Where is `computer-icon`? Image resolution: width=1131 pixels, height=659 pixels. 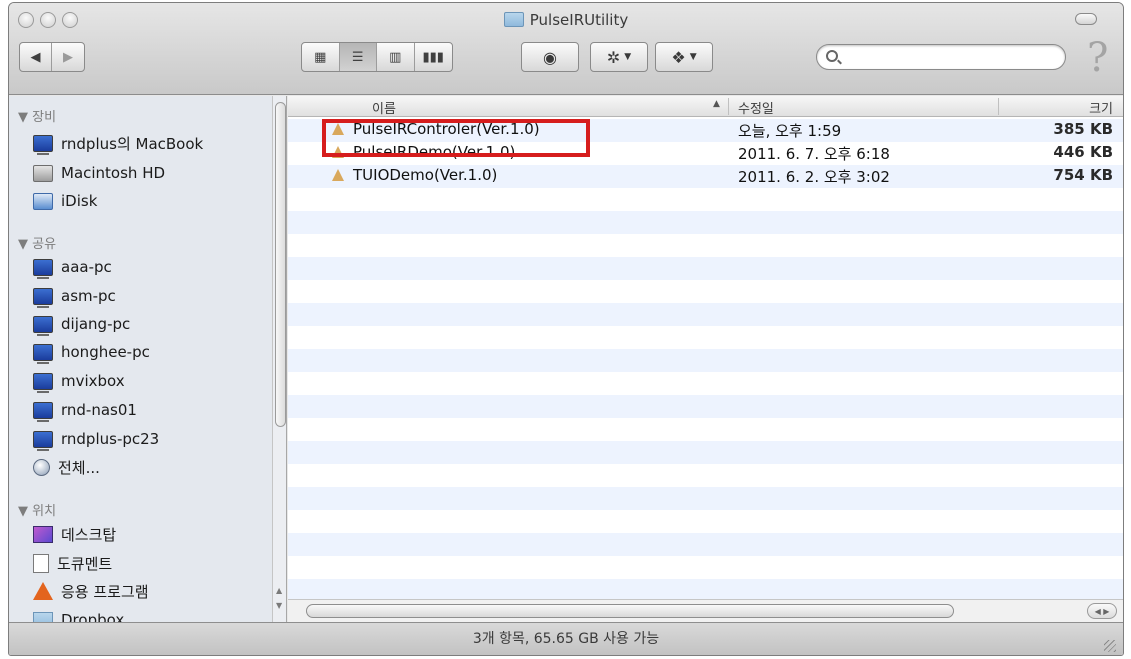 computer-icon is located at coordinates (43, 144).